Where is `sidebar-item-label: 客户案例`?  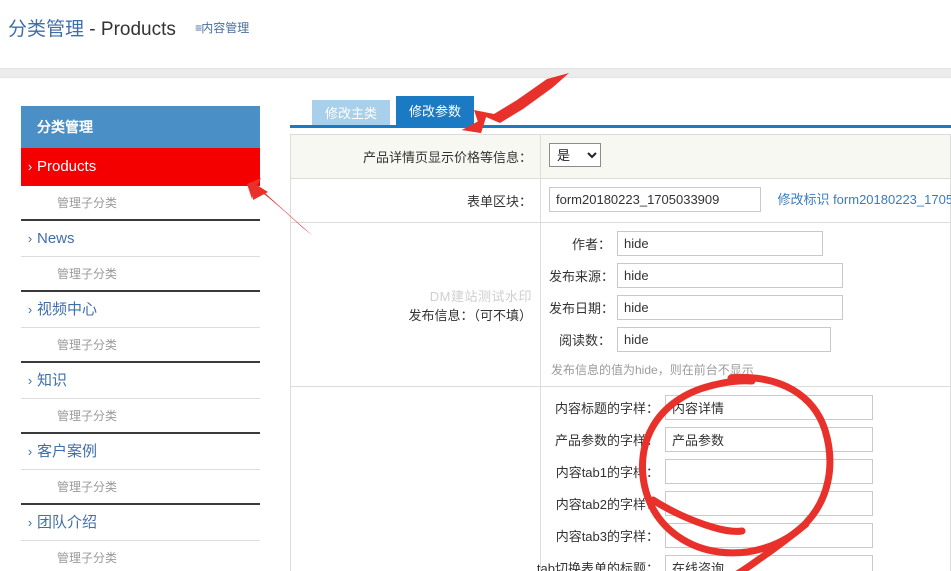 sidebar-item-label: 客户案例 is located at coordinates (67, 451).